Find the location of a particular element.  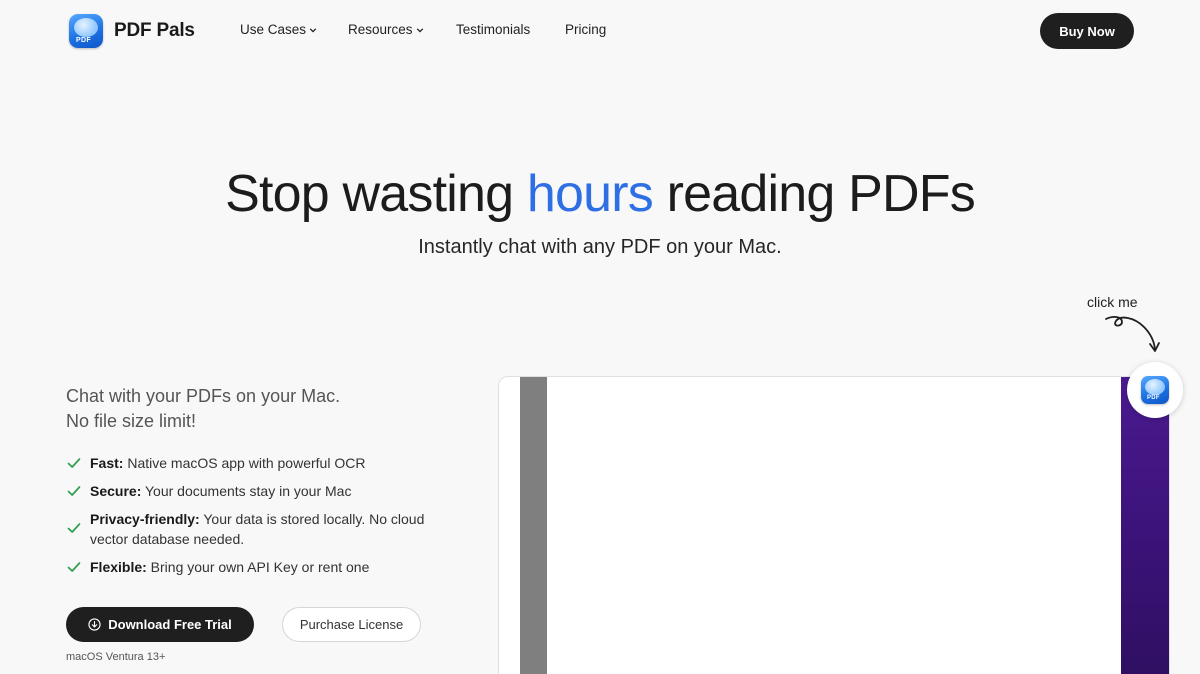

hero-title-start: Stop wasting is located at coordinates (376, 194).